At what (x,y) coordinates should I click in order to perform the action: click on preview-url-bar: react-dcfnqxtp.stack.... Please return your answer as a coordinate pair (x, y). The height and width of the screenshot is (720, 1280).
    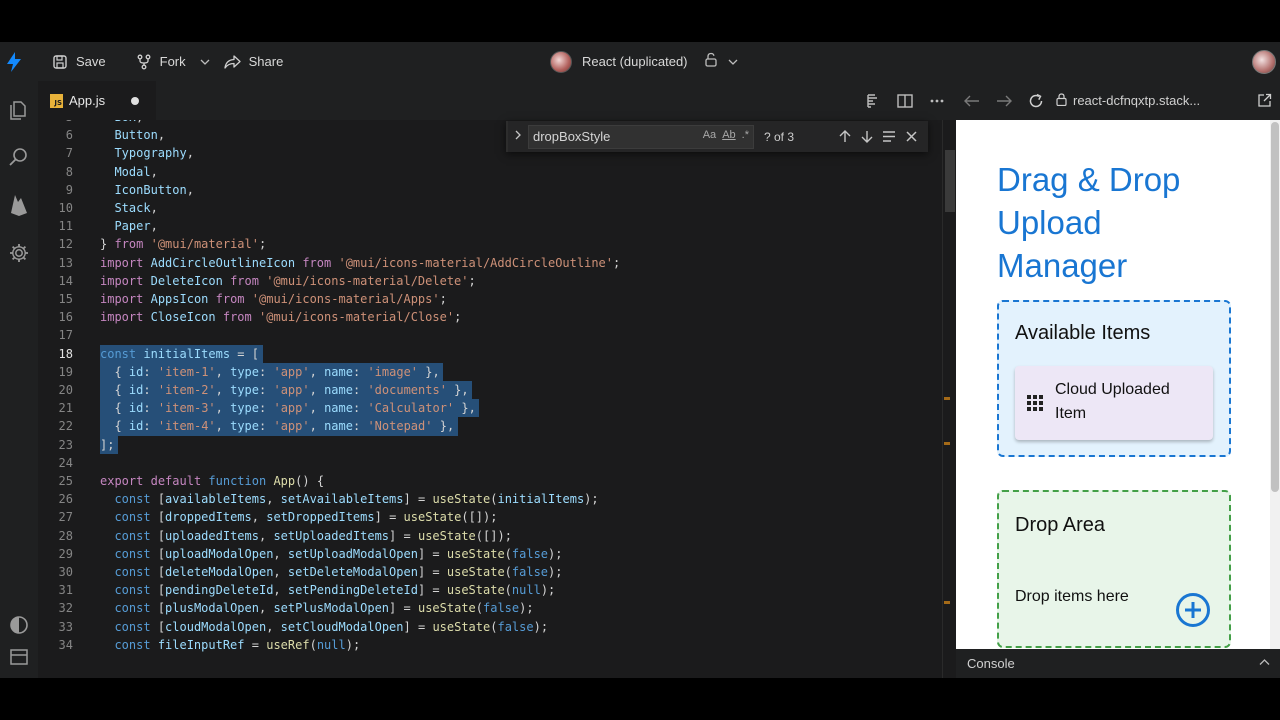
    Looking at the image, I should click on (1141, 100).